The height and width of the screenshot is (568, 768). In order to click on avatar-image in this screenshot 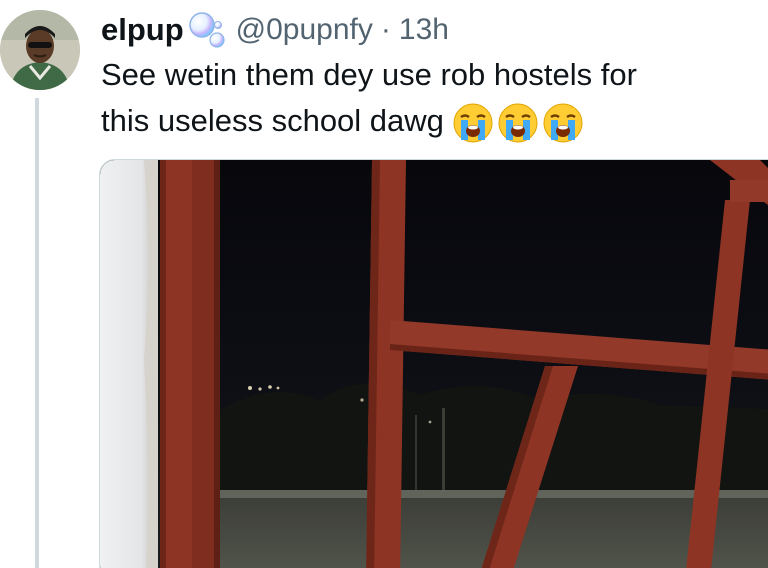, I will do `click(40, 50)`.